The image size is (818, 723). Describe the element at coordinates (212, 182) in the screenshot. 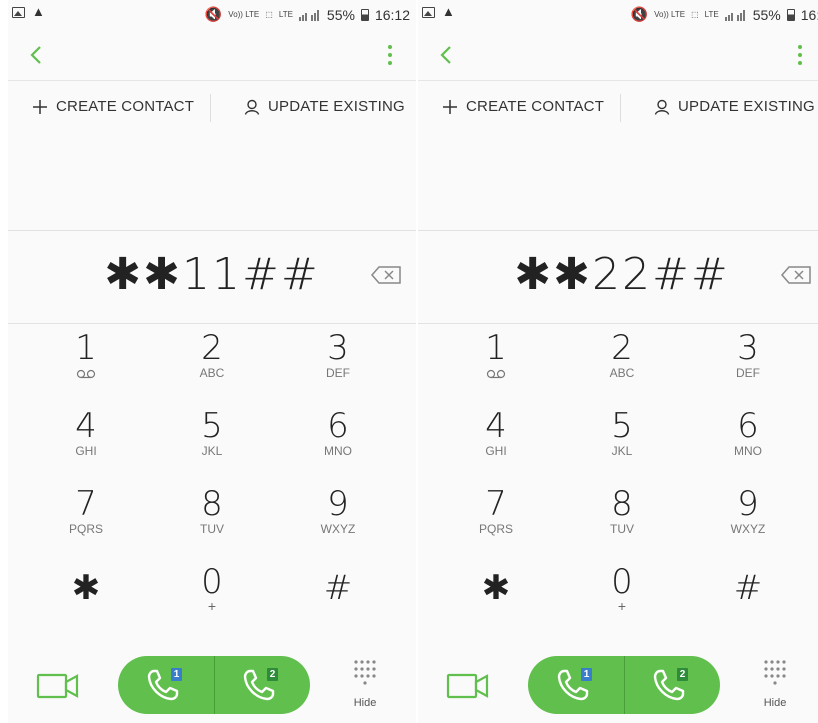

I see `suggestion-area` at that location.